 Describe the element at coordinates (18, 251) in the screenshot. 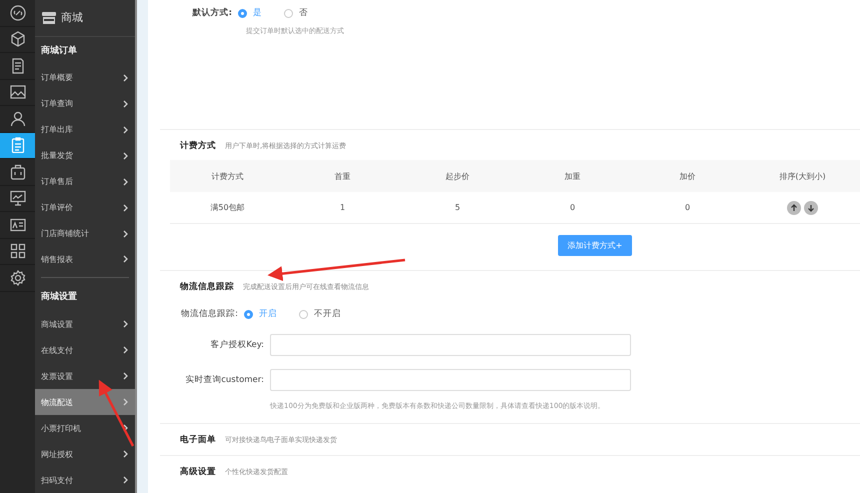

I see `grid-icon` at that location.